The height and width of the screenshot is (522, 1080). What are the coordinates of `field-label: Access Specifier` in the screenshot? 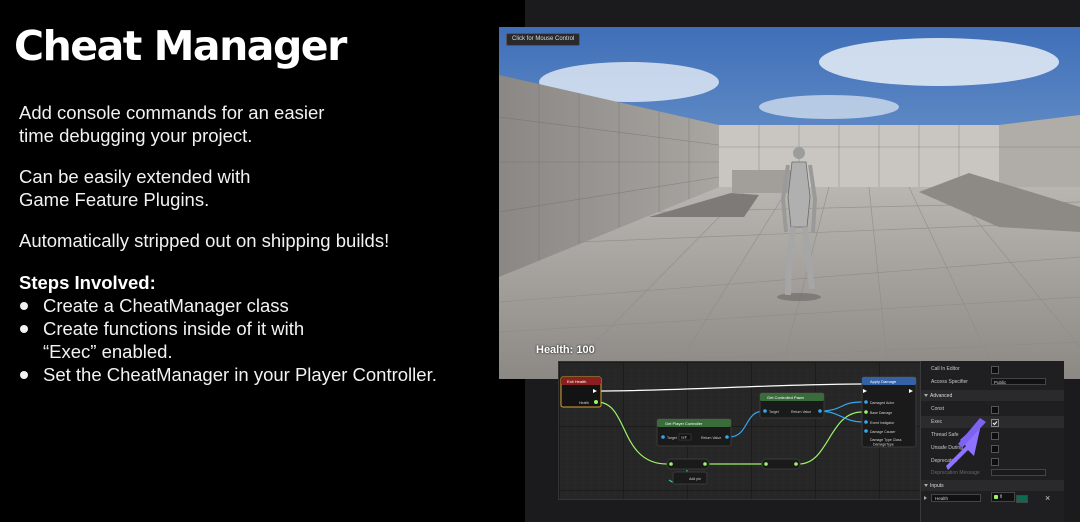 It's located at (949, 382).